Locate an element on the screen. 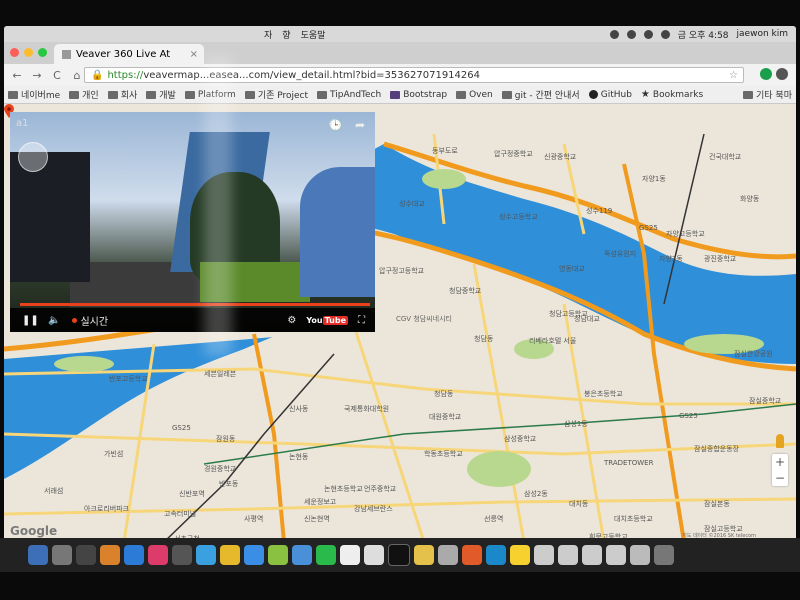 The width and height of the screenshot is (800, 600). sourcetree-icon is located at coordinates (472, 555).